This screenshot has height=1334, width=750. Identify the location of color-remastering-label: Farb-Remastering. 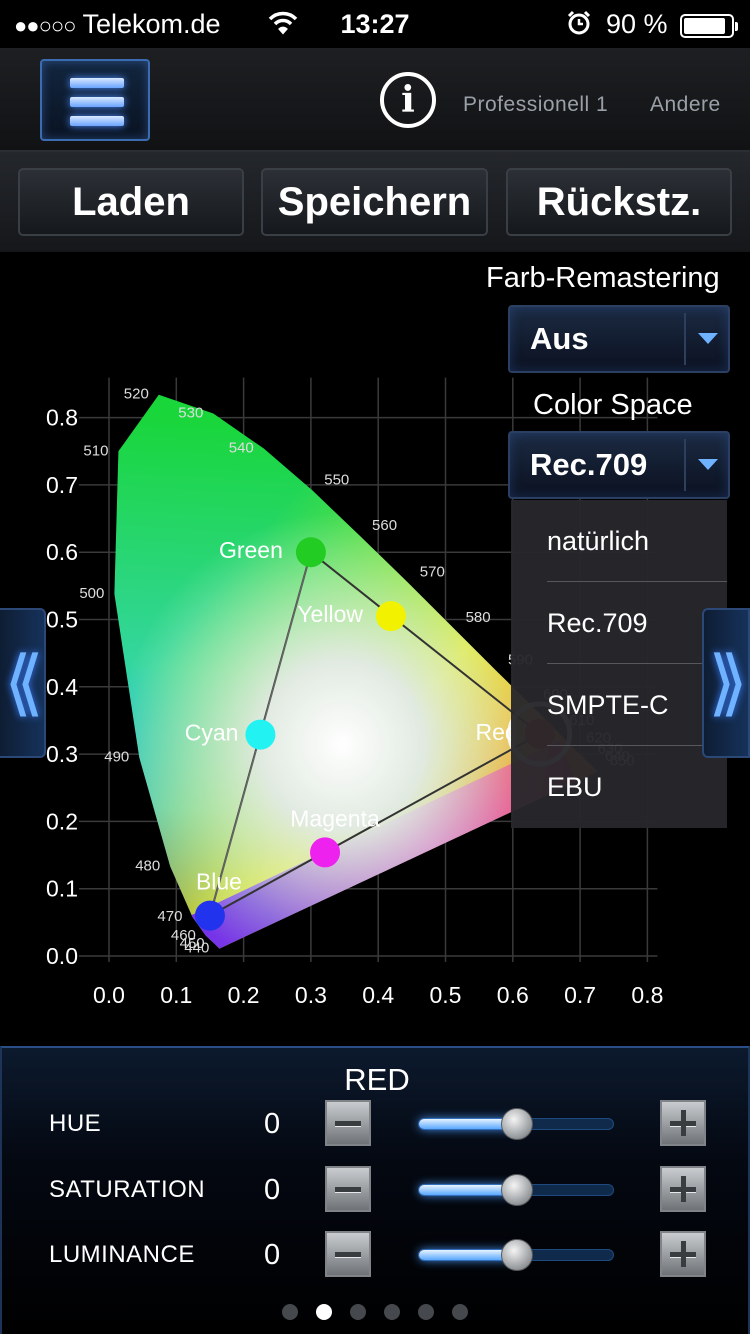
(603, 278).